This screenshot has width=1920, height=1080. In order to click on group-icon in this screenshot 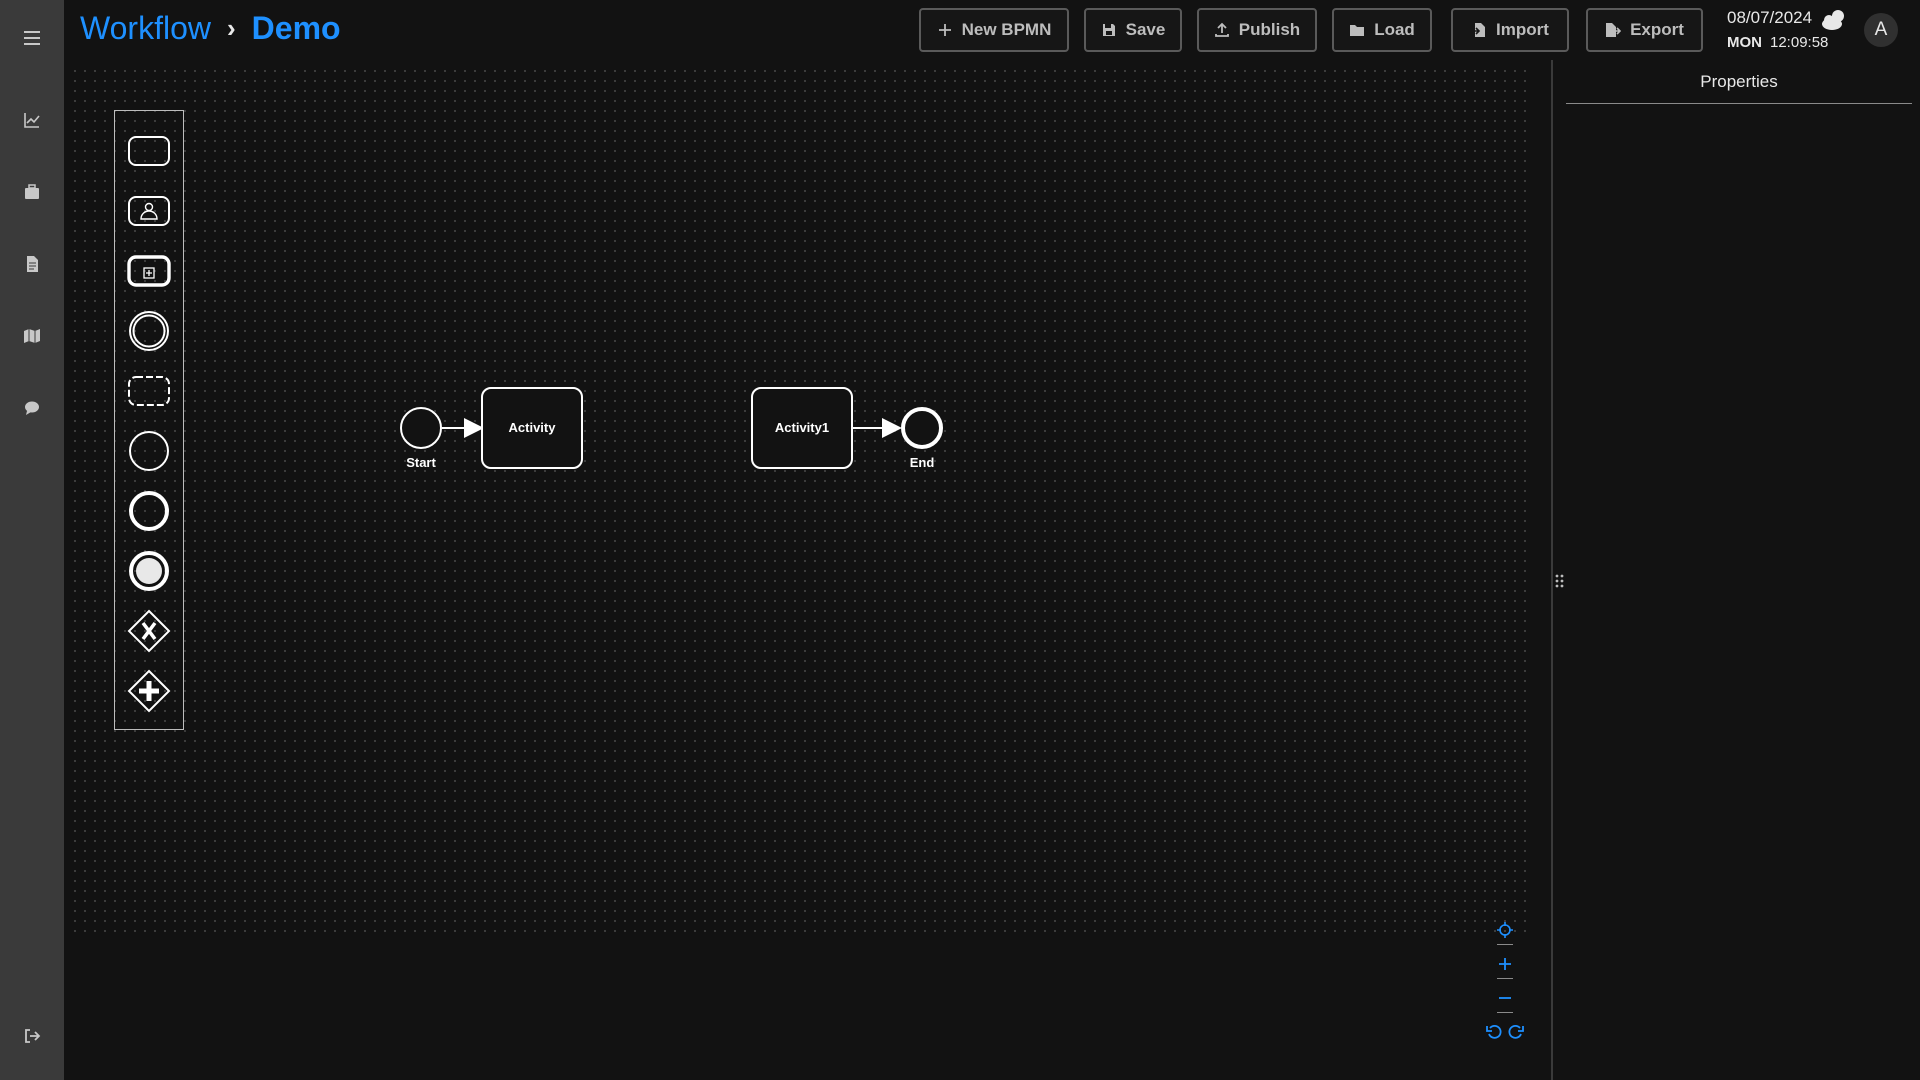, I will do `click(149, 391)`.